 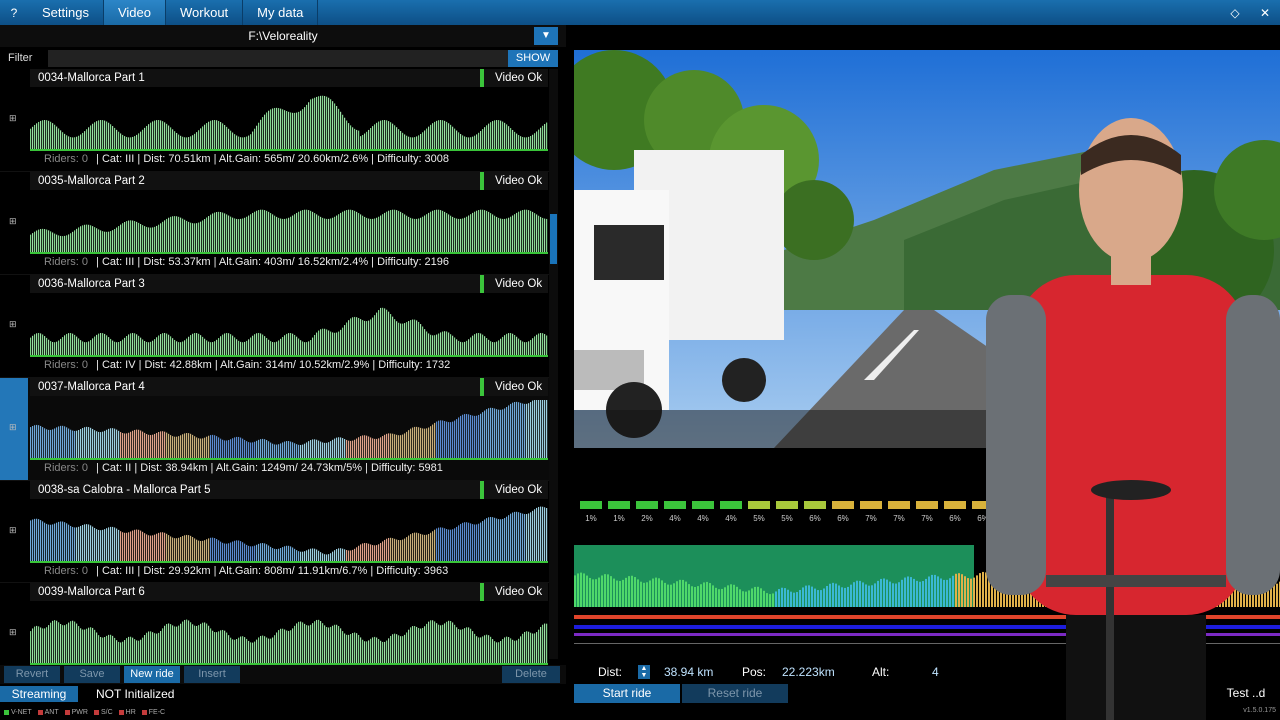 I want to click on filter-input, so click(x=278, y=58).